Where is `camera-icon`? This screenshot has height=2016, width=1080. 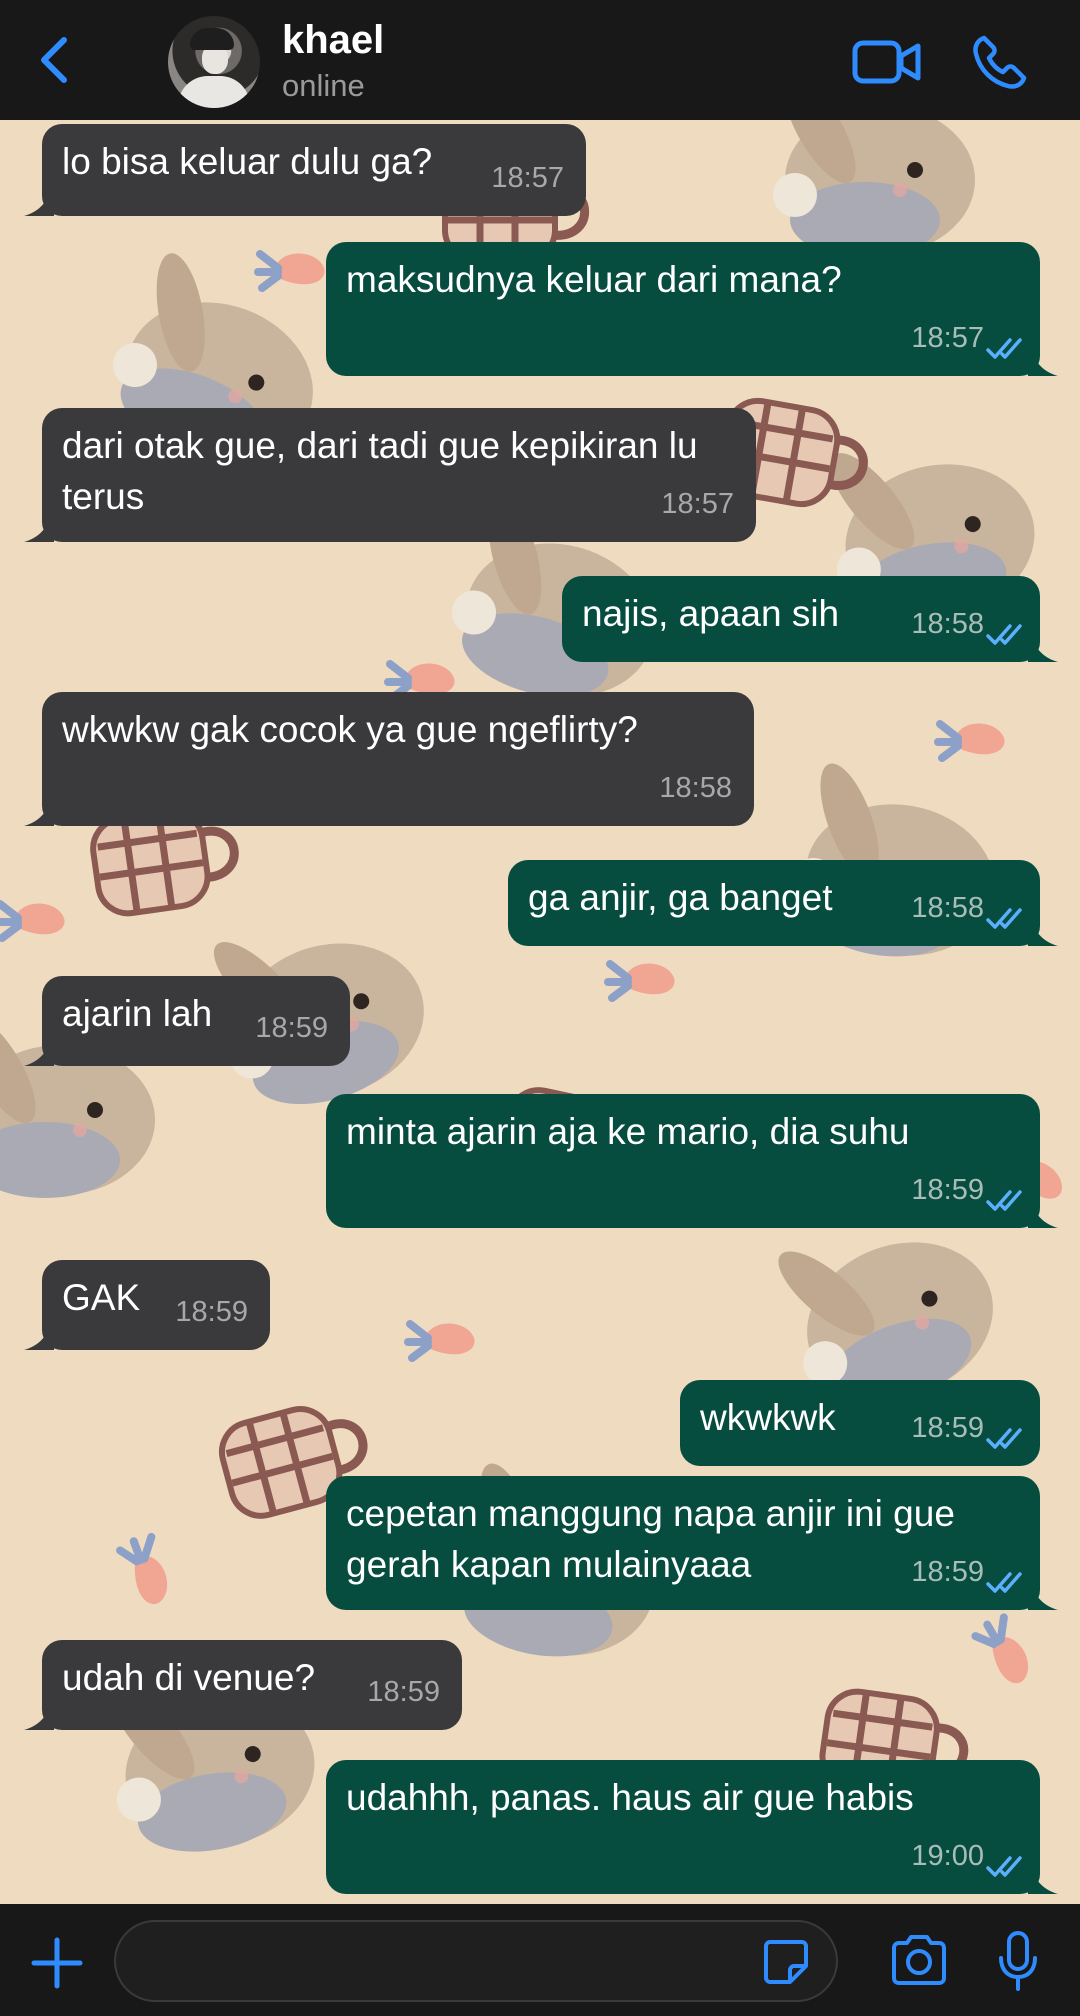
camera-icon is located at coordinates (919, 1960).